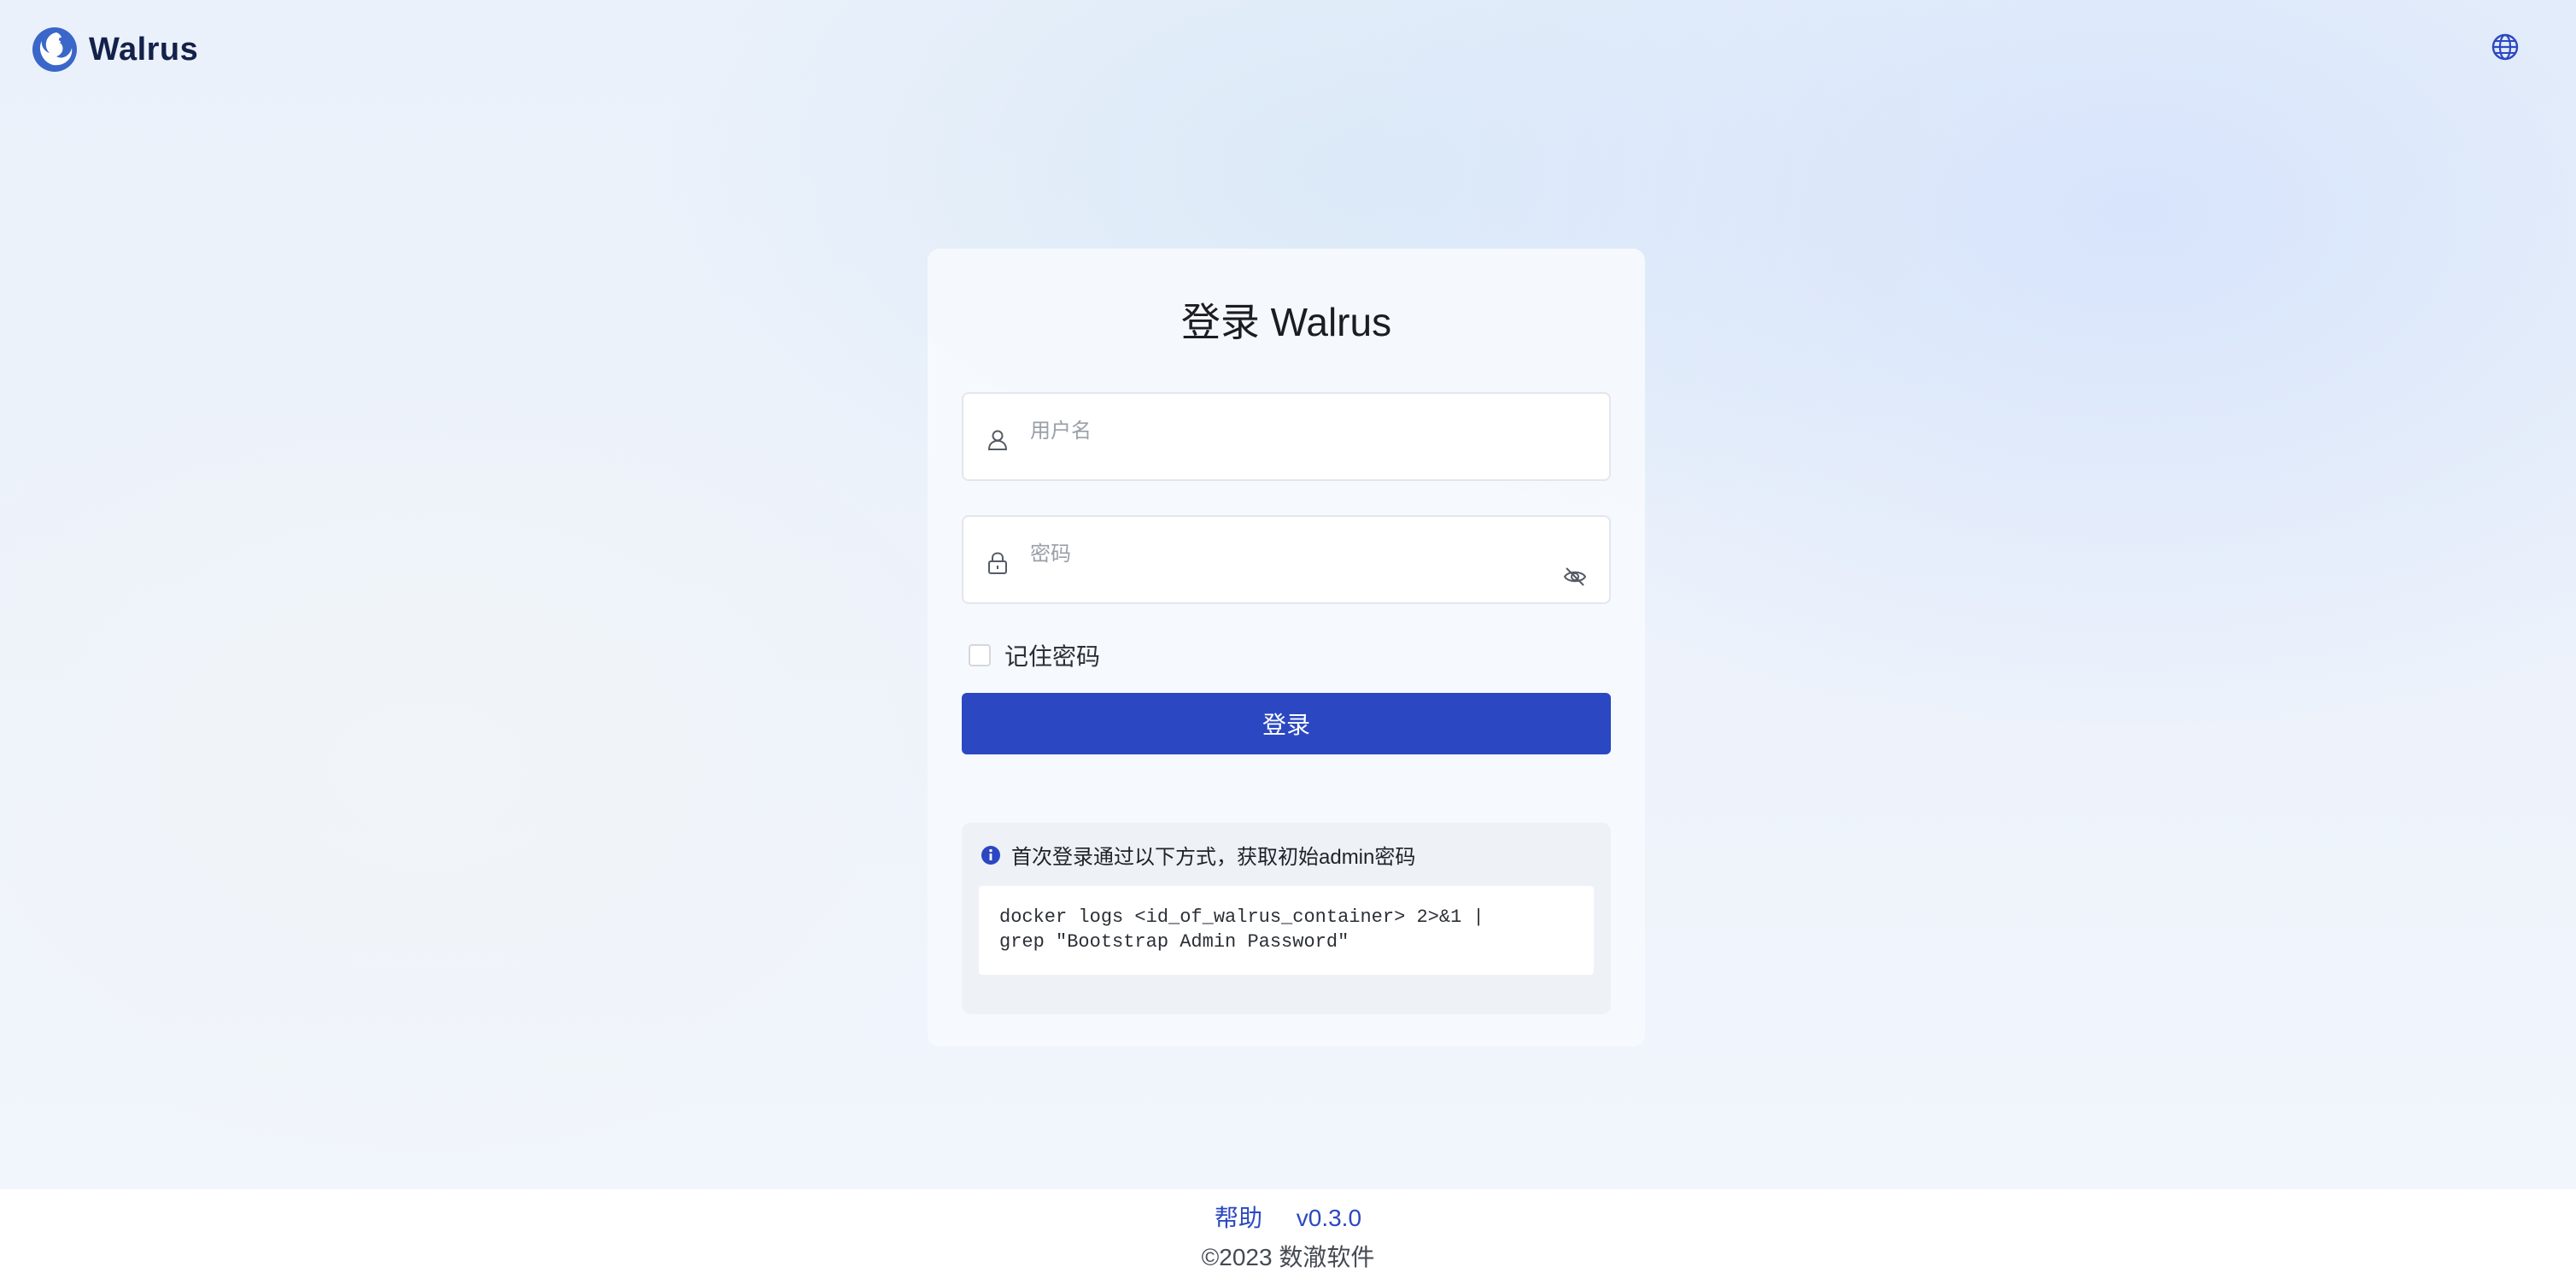 Image resolution: width=2576 pixels, height=1273 pixels. Describe the element at coordinates (1238, 1218) in the screenshot. I see `help-link: 帮助` at that location.